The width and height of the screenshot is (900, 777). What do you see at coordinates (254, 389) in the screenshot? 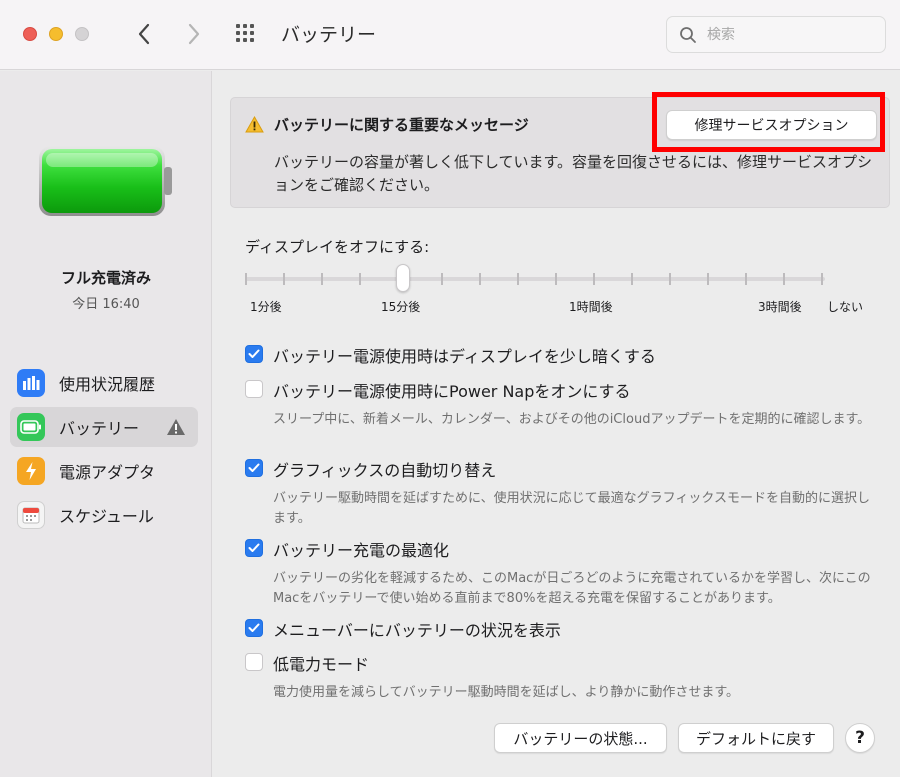
I see `checkbox-power-nap` at bounding box center [254, 389].